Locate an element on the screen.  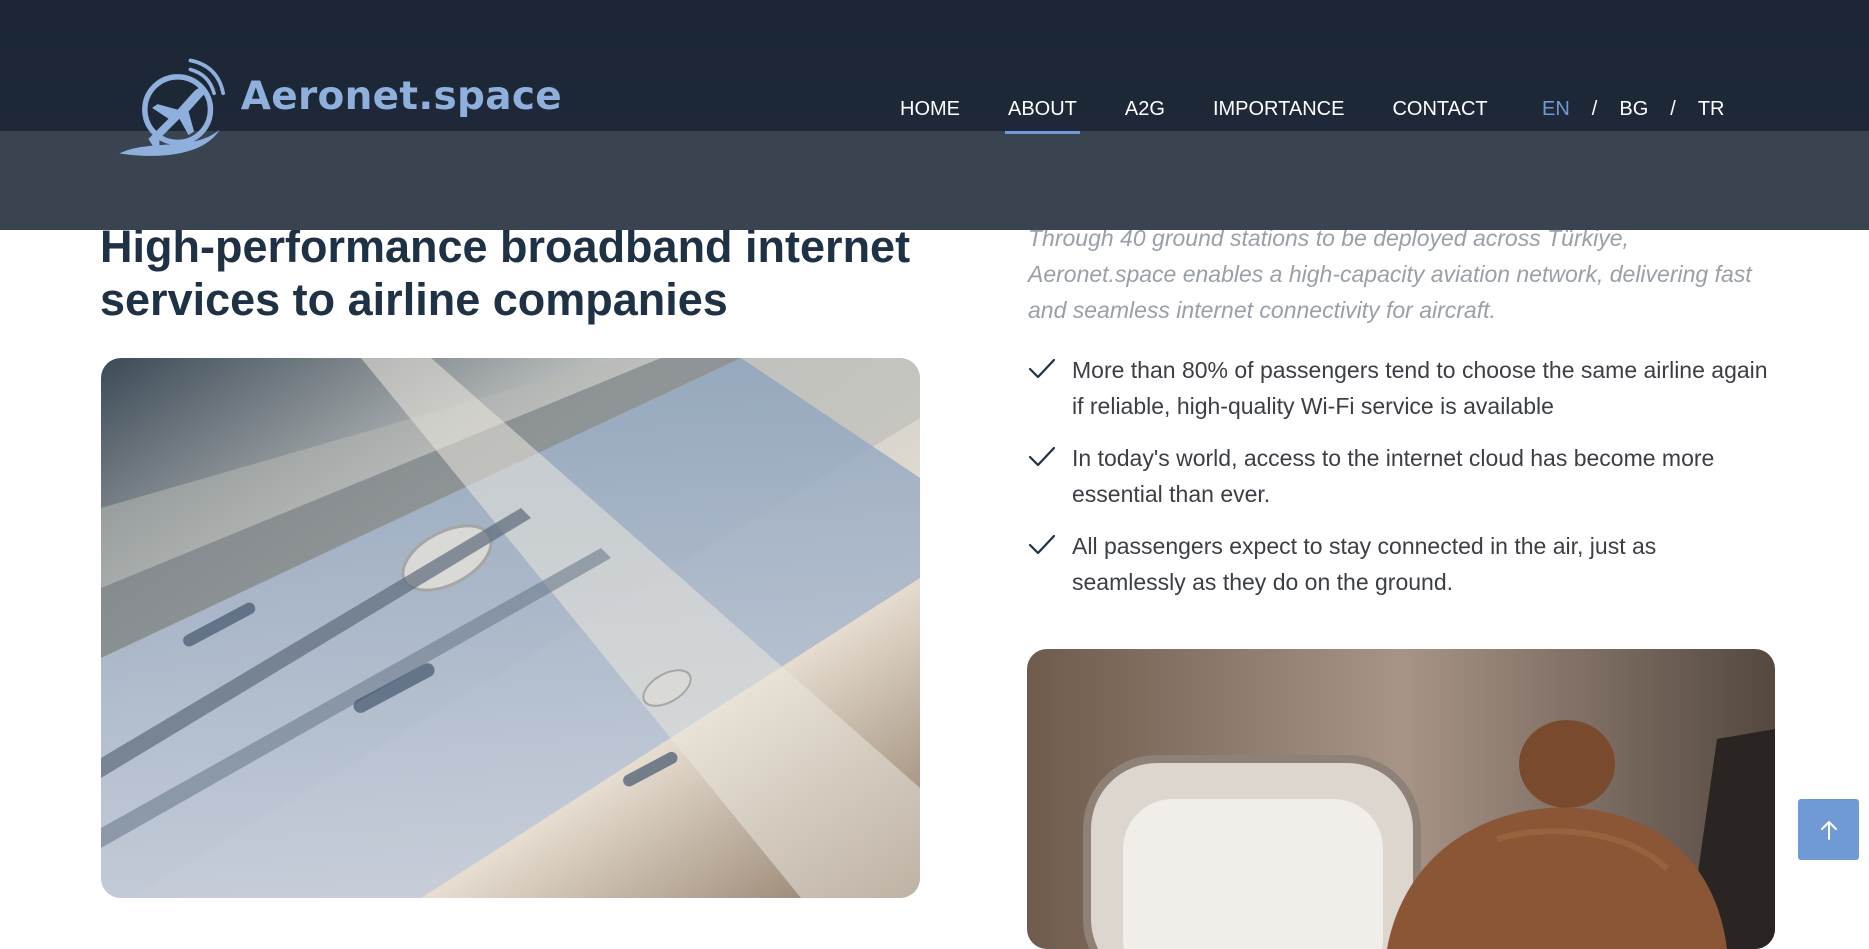
nav-importance: IMPORTANCE is located at coordinates (1279, 114).